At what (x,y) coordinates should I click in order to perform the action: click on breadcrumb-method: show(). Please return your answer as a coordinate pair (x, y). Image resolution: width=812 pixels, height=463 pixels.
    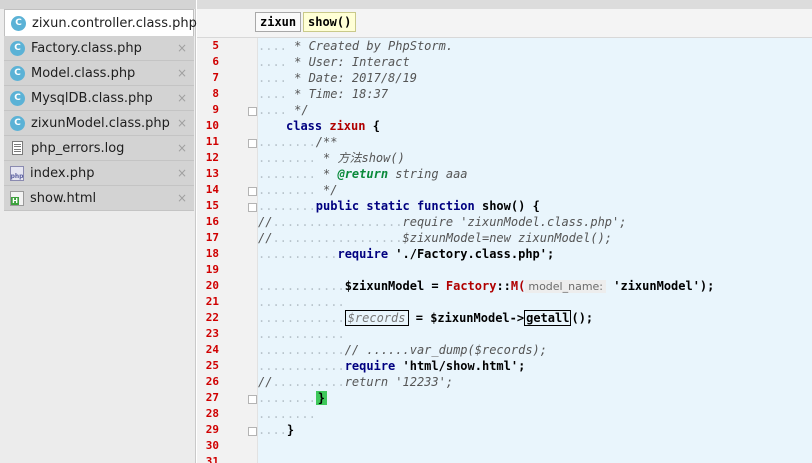
    Looking at the image, I should click on (330, 22).